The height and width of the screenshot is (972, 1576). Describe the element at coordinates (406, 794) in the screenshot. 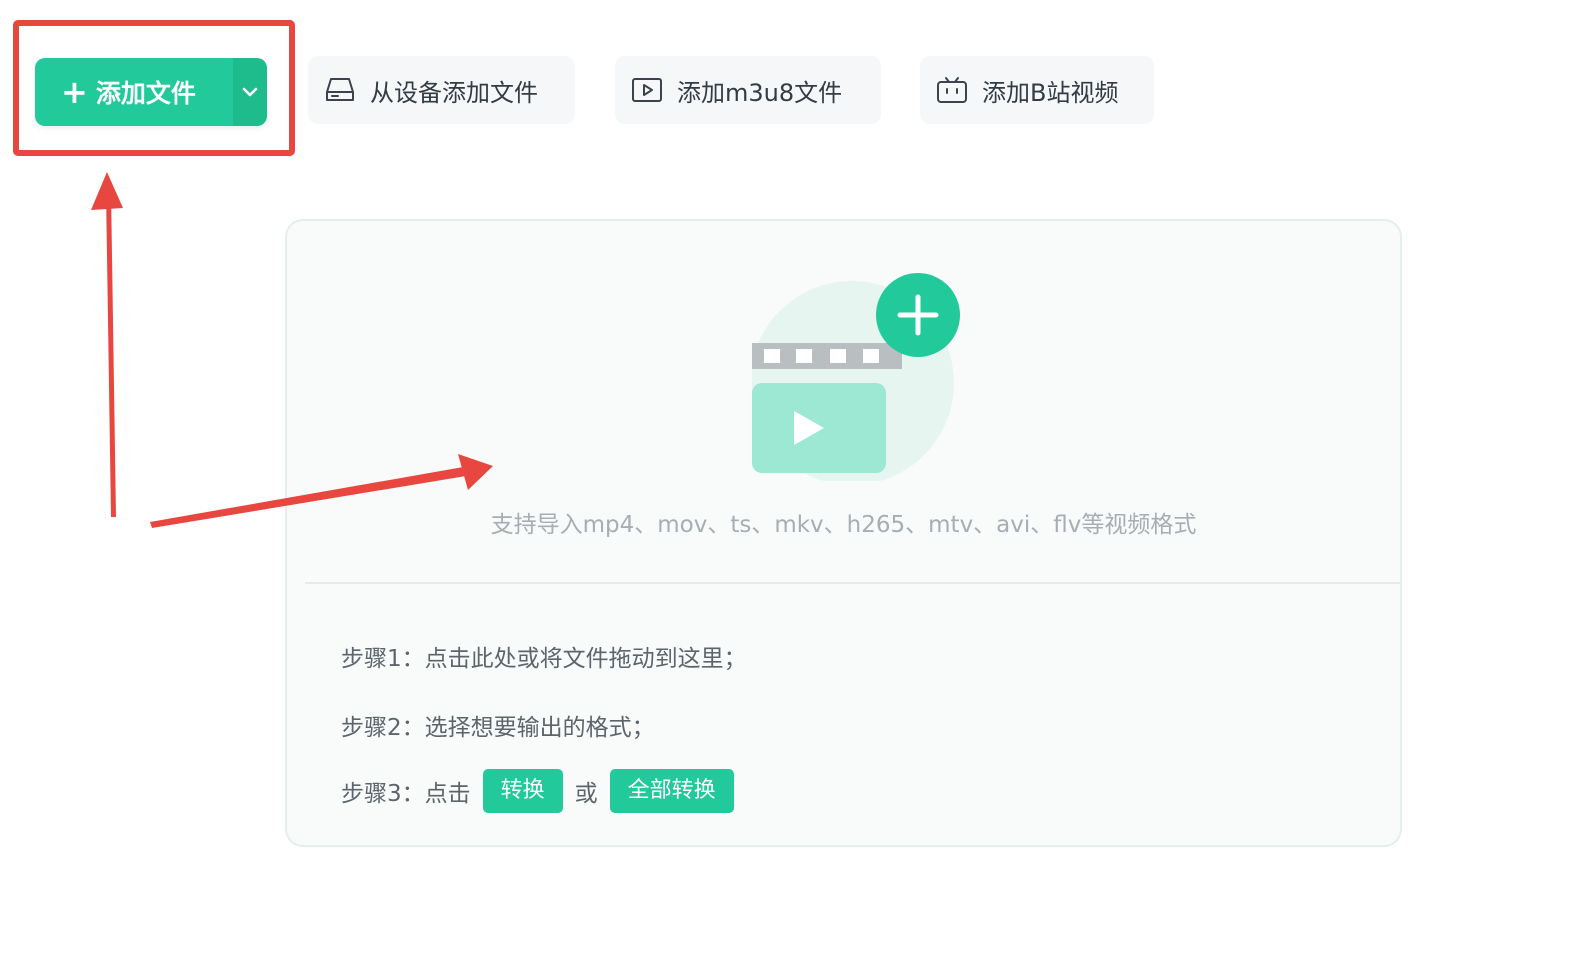

I see `step-3-prefix: 步骤3：点击` at that location.